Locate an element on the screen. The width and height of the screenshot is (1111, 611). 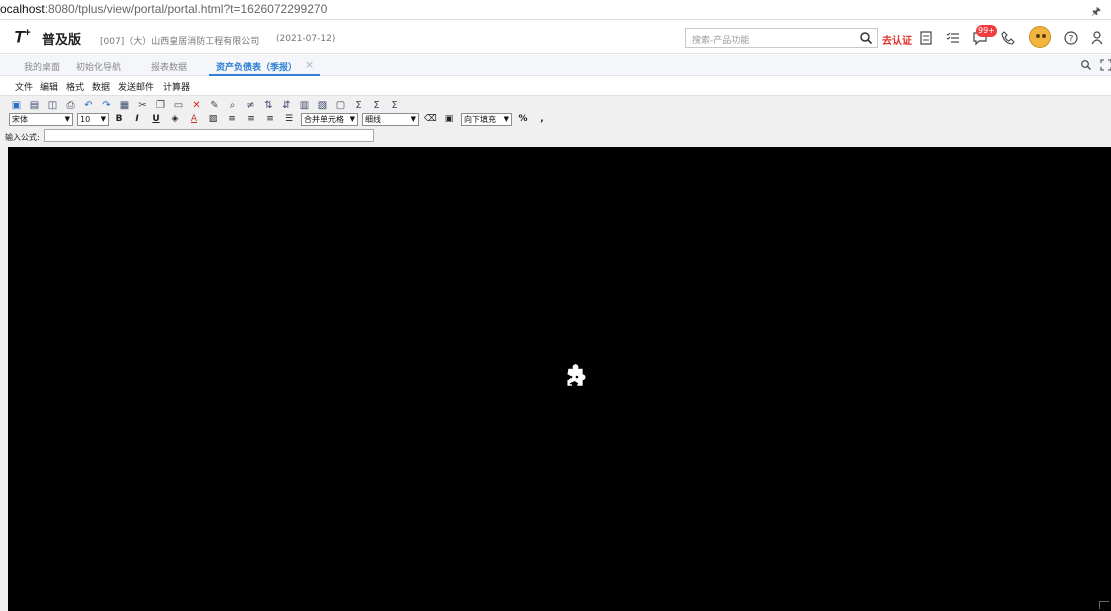
font-color-icon: A is located at coordinates (194, 119).